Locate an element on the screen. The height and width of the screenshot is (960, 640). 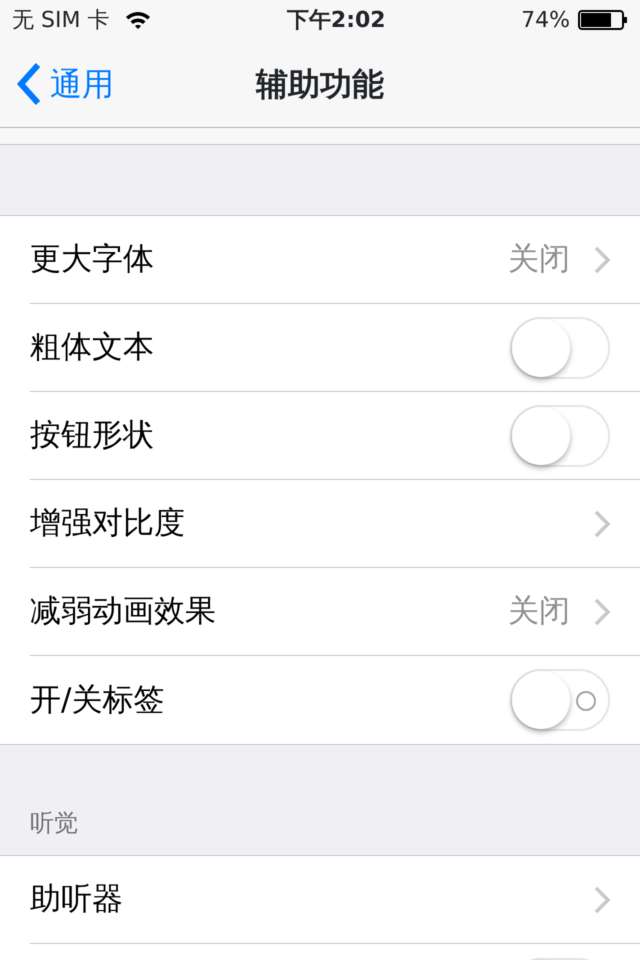
battery-percentage: 74% is located at coordinates (545, 20).